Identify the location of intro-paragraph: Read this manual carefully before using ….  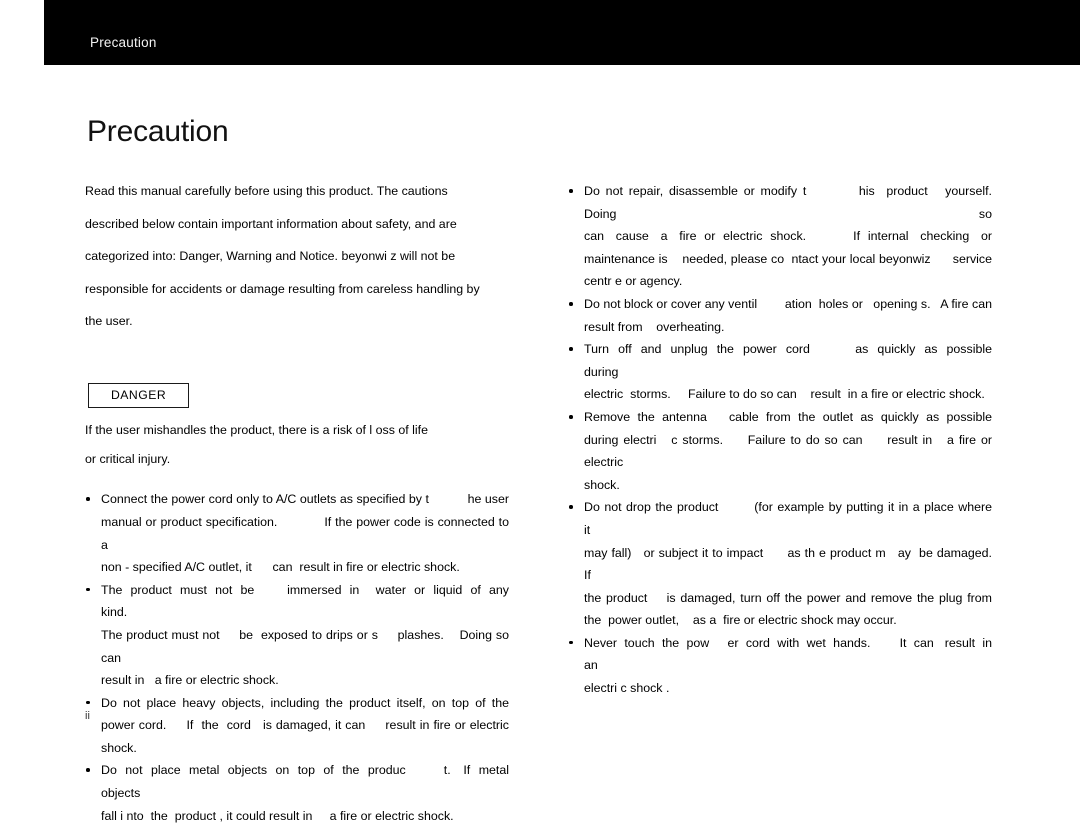
(297, 256).